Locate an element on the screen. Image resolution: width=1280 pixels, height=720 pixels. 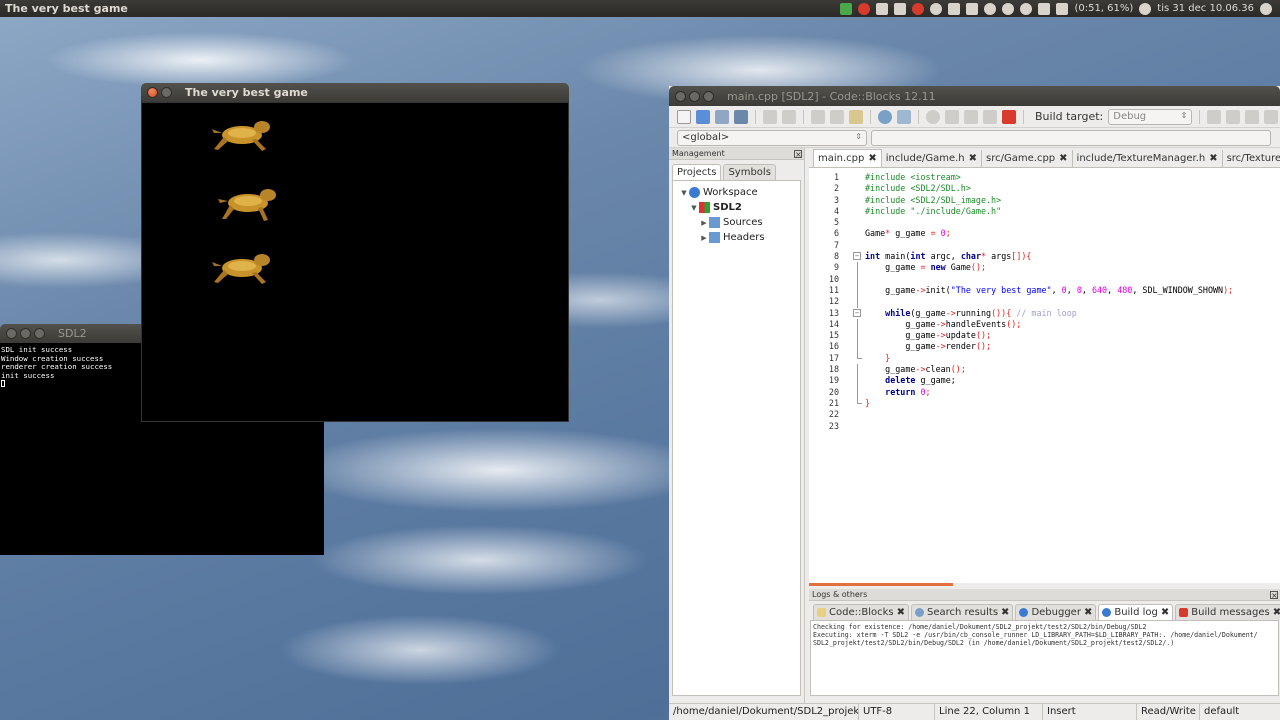
code-line: 4 #include "./include/Game.h" is located at coordinates (1044, 211).